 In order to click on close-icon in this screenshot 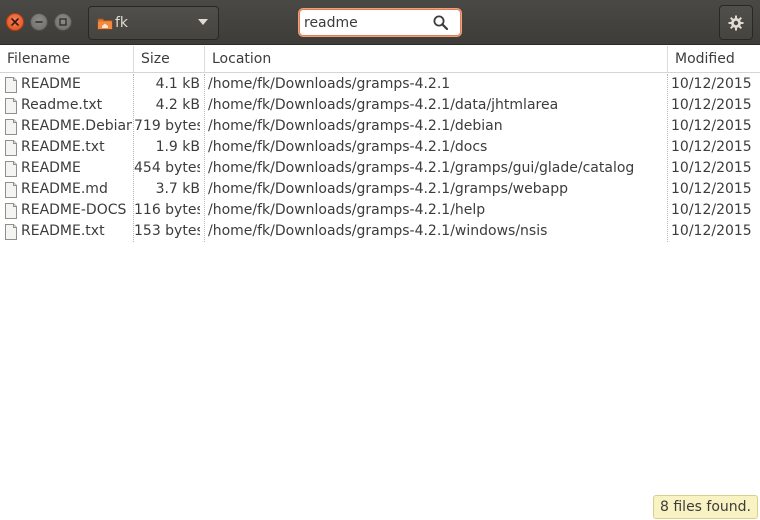, I will do `click(15, 22)`.